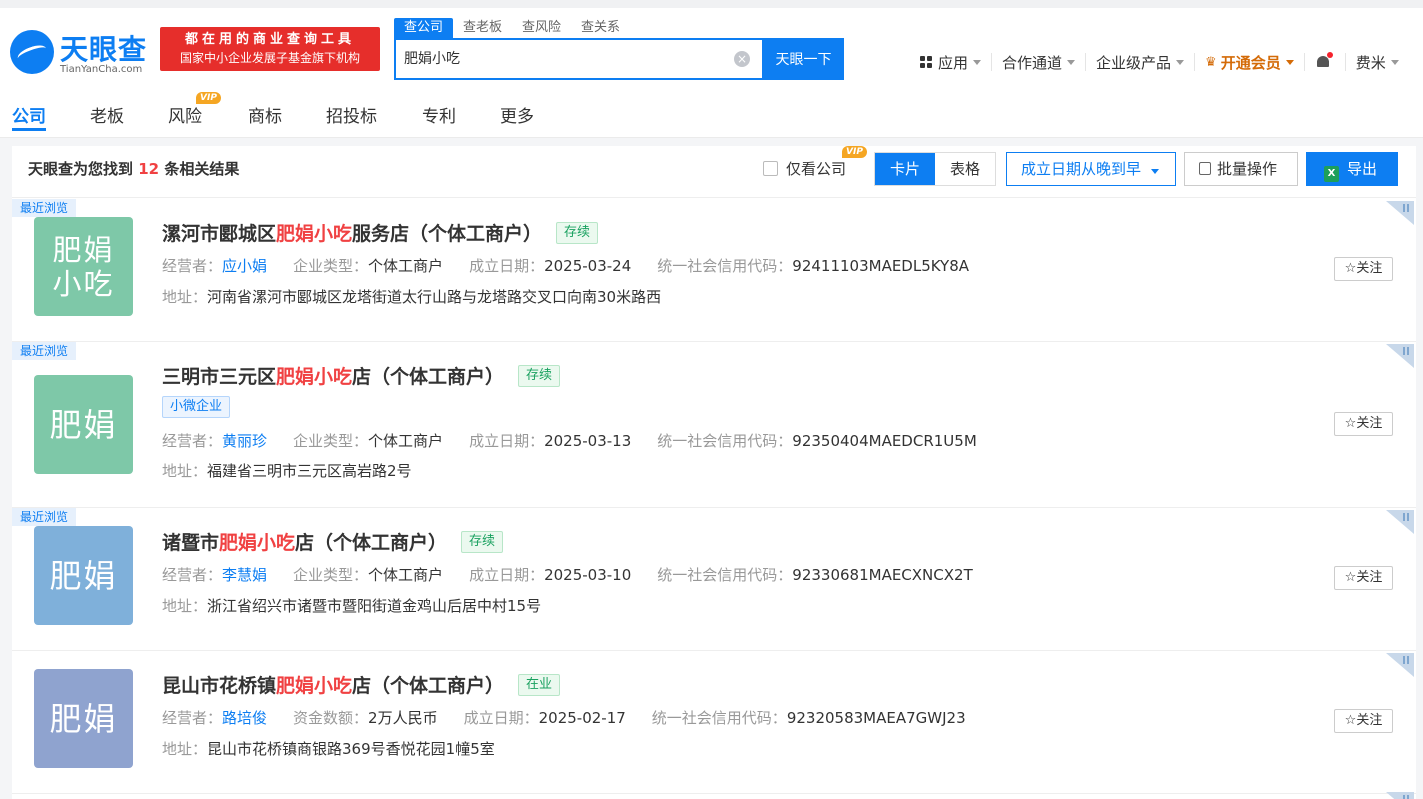 The width and height of the screenshot is (1423, 799). Describe the element at coordinates (600, 28) in the screenshot. I see `search-tab-relation: 查关系` at that location.